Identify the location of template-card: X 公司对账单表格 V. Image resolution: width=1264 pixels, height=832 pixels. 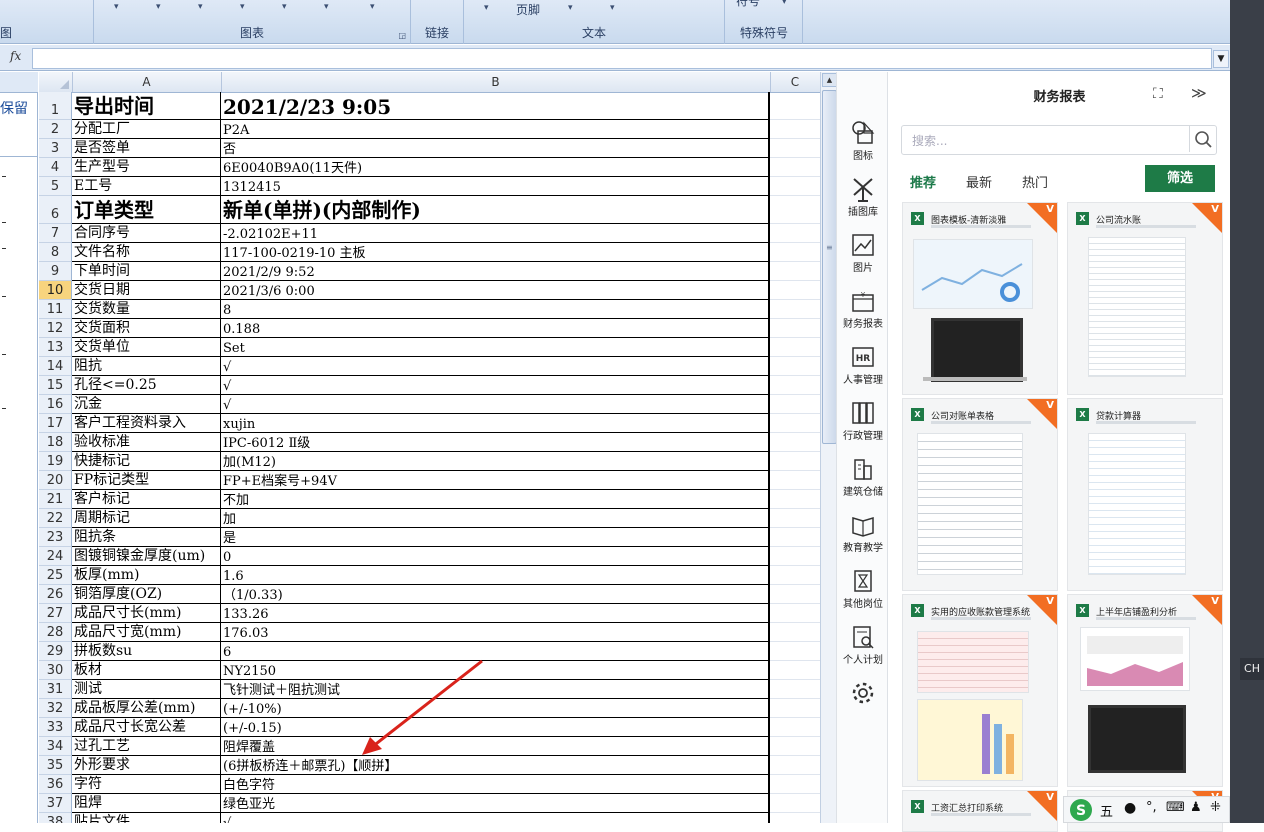
(980, 494).